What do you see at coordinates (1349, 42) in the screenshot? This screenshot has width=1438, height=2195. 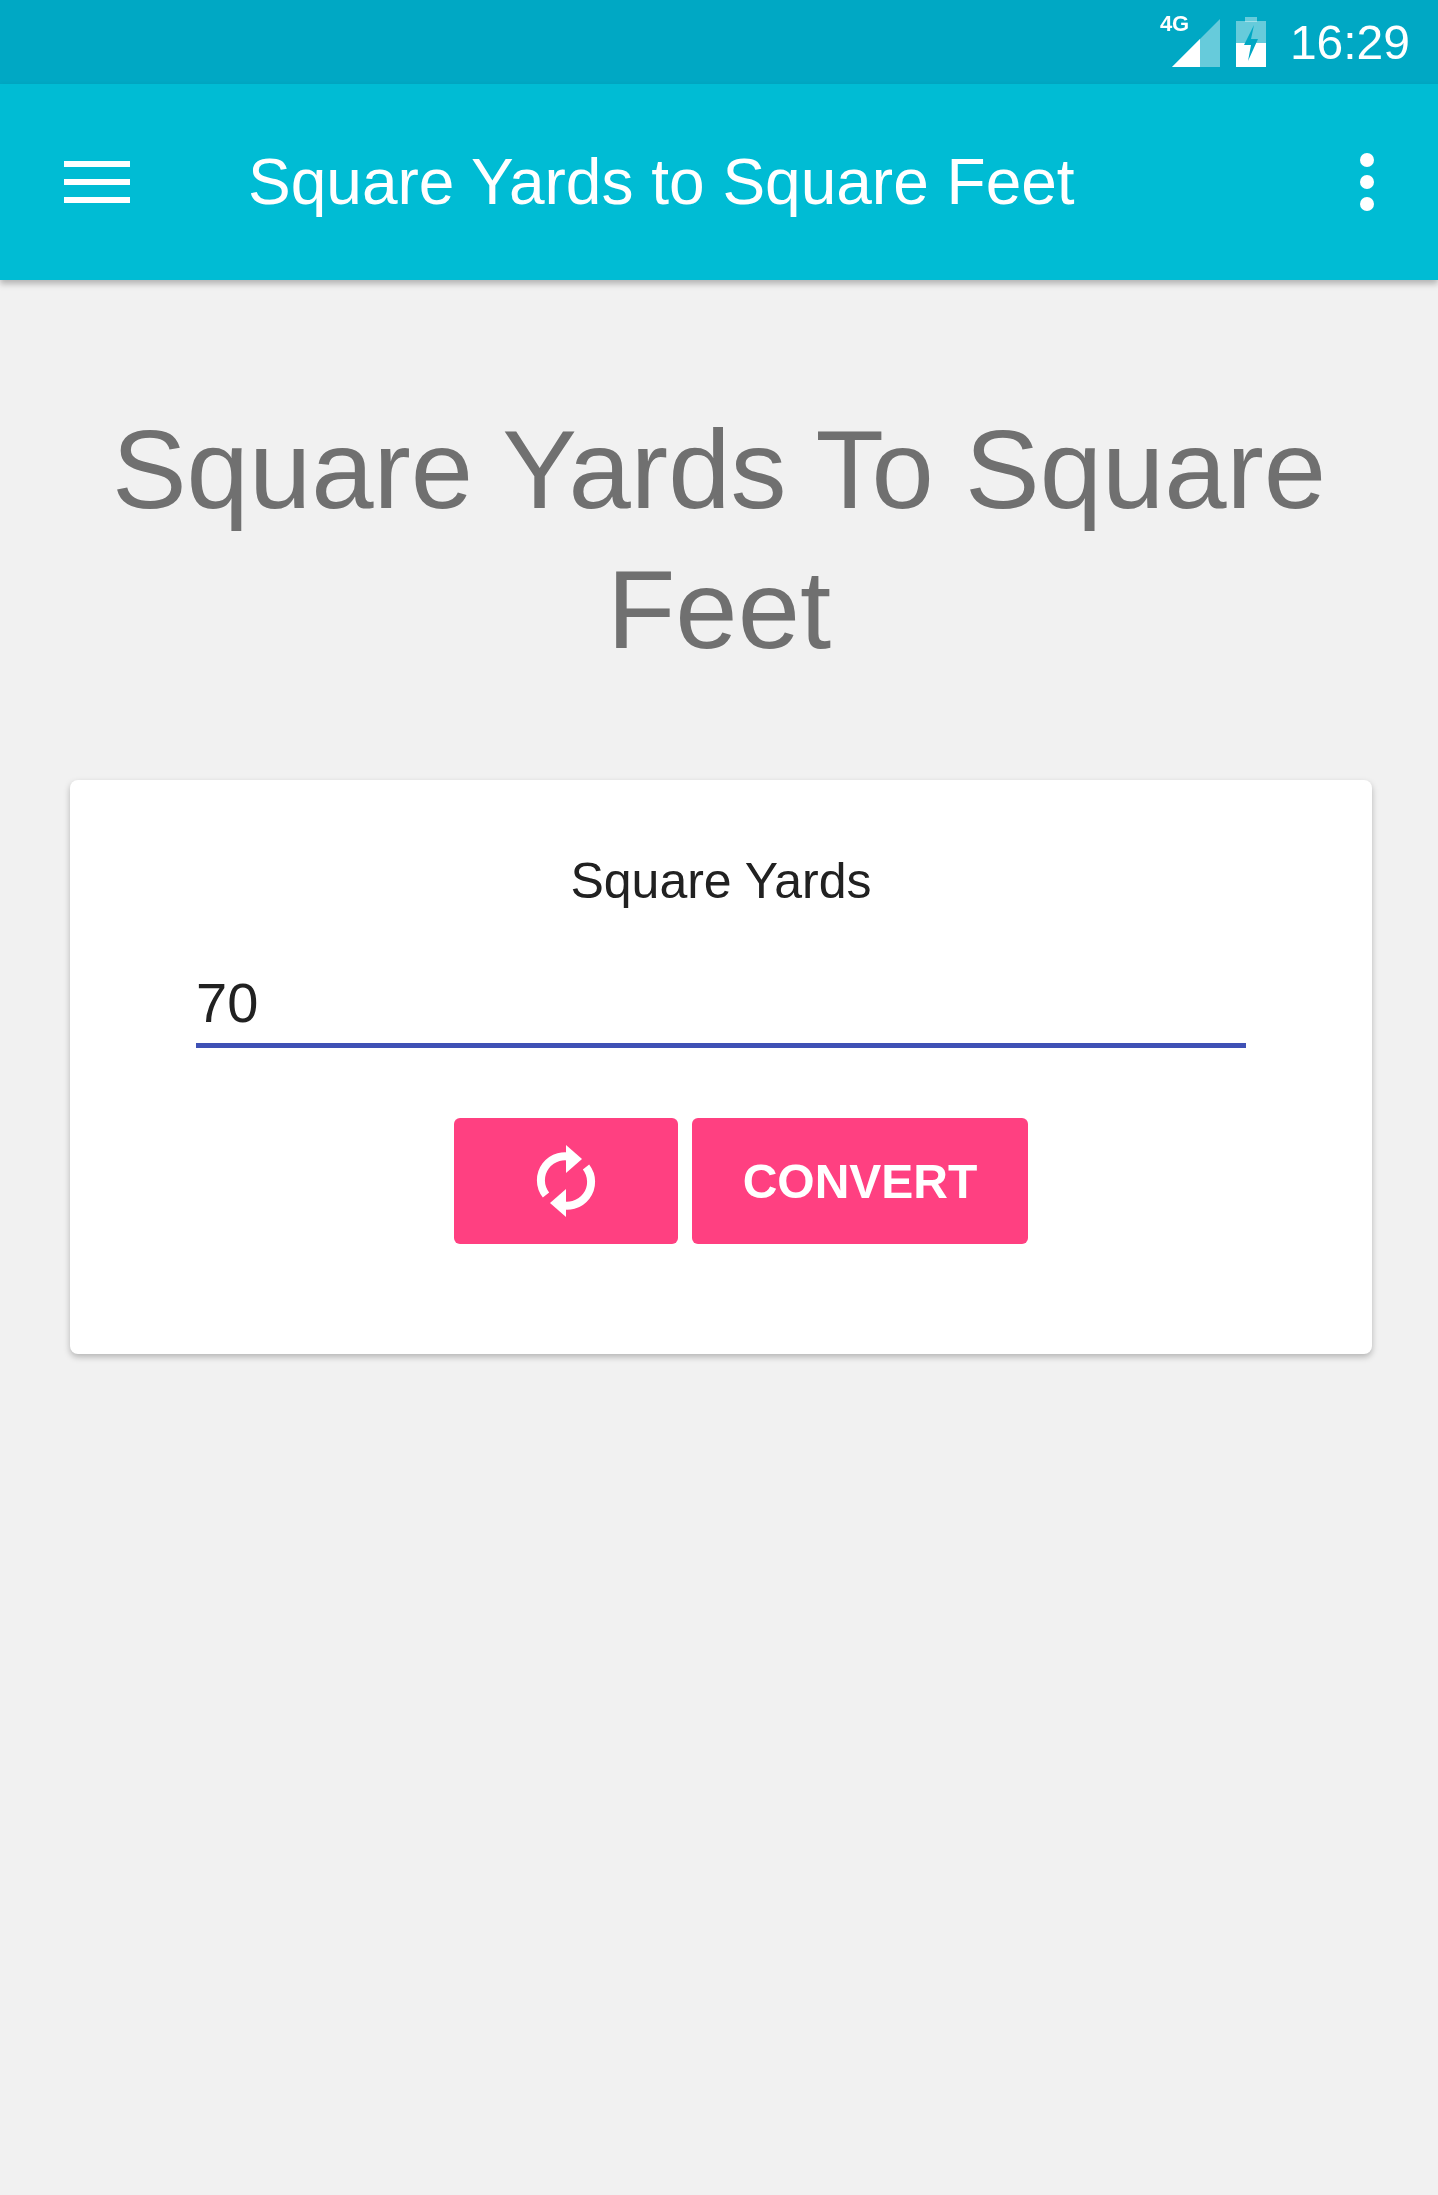 I see `clock: 16:29` at bounding box center [1349, 42].